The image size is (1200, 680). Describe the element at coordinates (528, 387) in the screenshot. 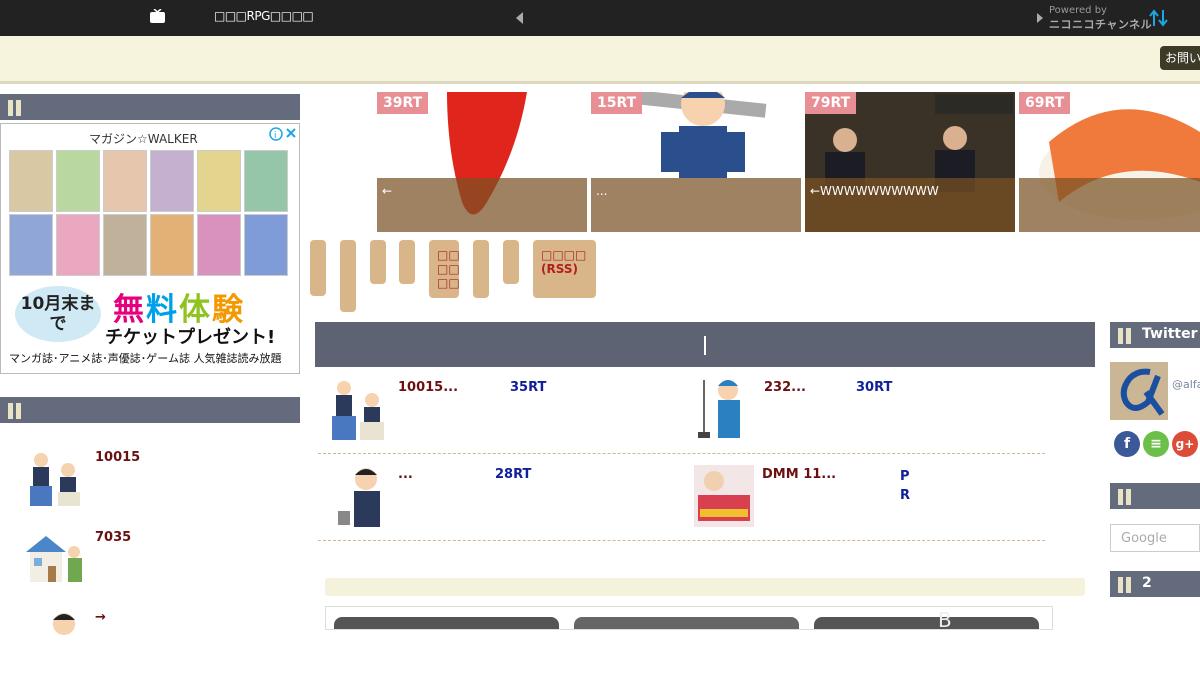

I see `entry-rt-count: 35RT` at that location.